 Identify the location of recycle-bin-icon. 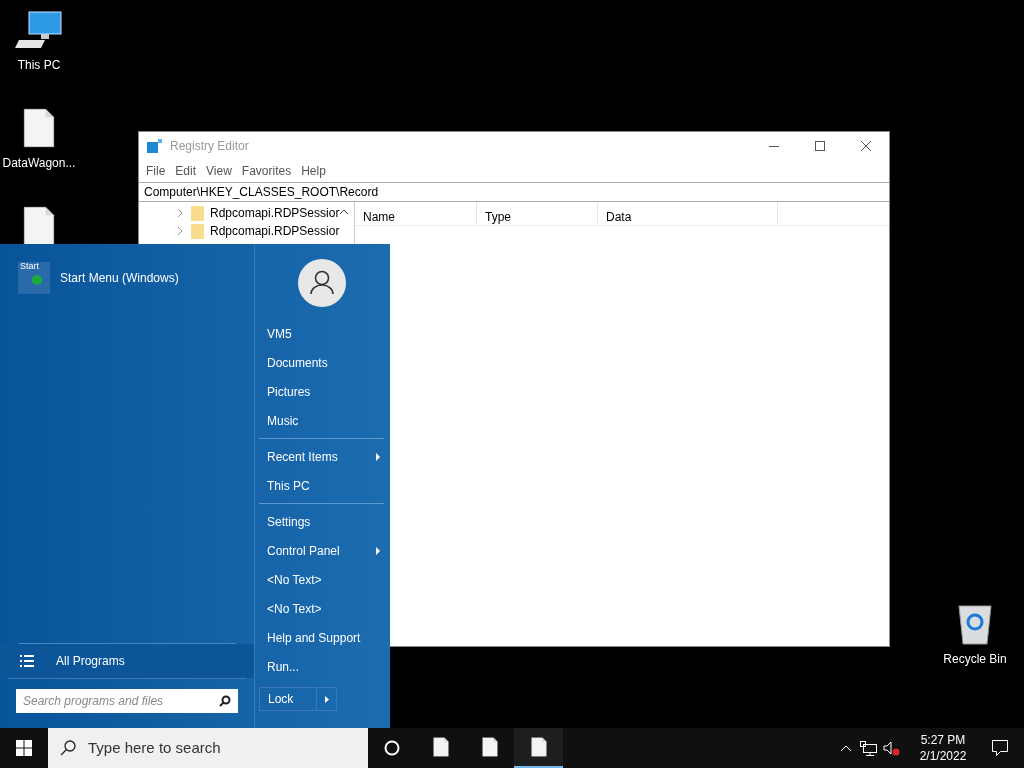
(975, 624).